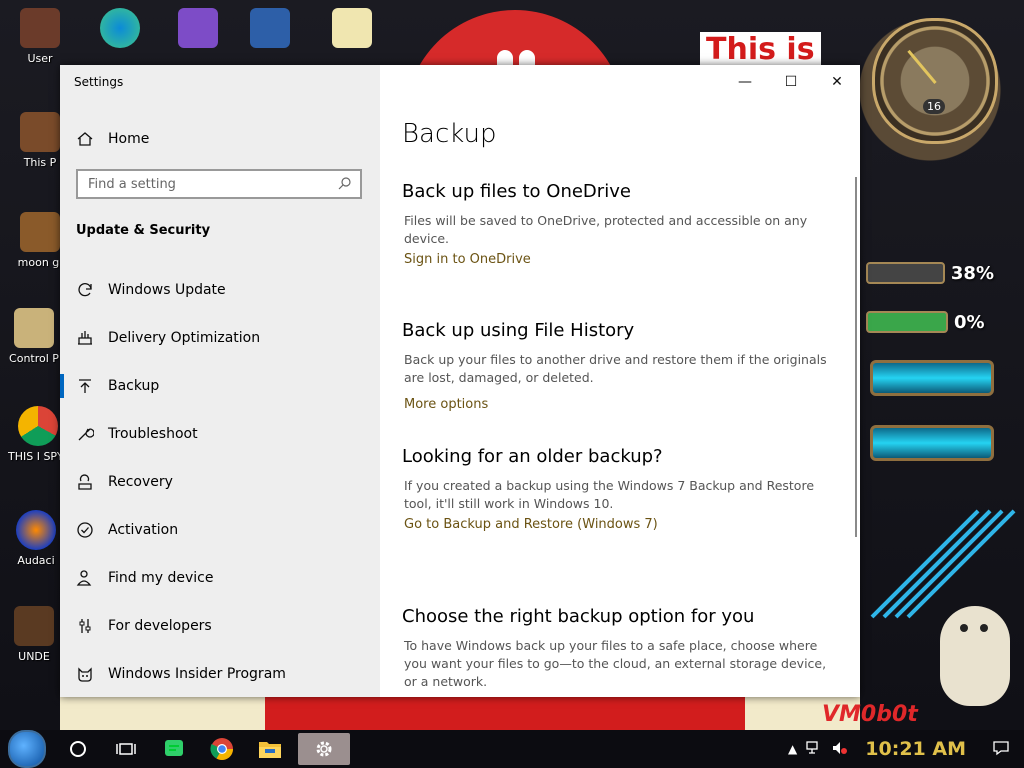  I want to click on desktop-icon-hxd, so click(352, 30).